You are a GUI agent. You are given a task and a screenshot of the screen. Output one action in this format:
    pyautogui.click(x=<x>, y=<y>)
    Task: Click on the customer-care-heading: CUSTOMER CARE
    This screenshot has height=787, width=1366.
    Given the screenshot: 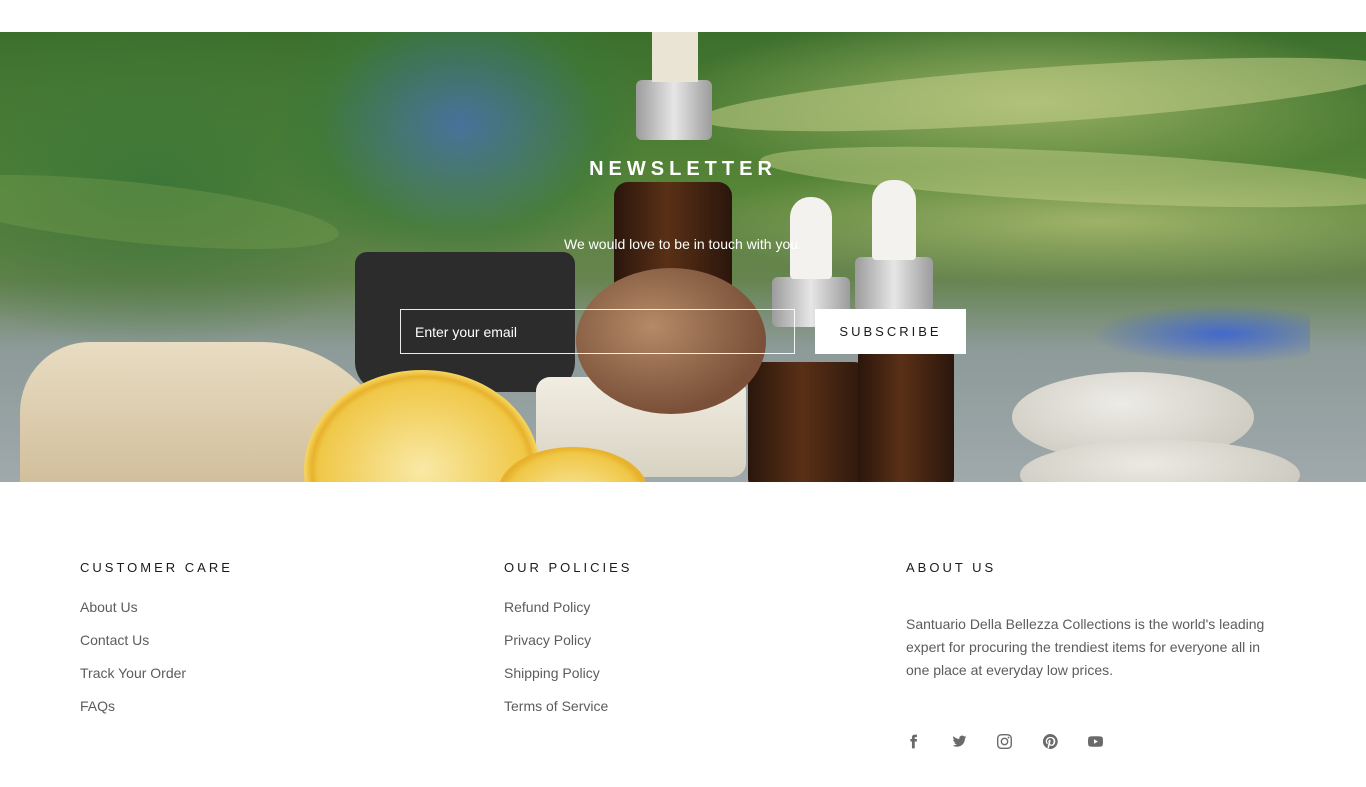 What is the action you would take?
    pyautogui.click(x=156, y=567)
    